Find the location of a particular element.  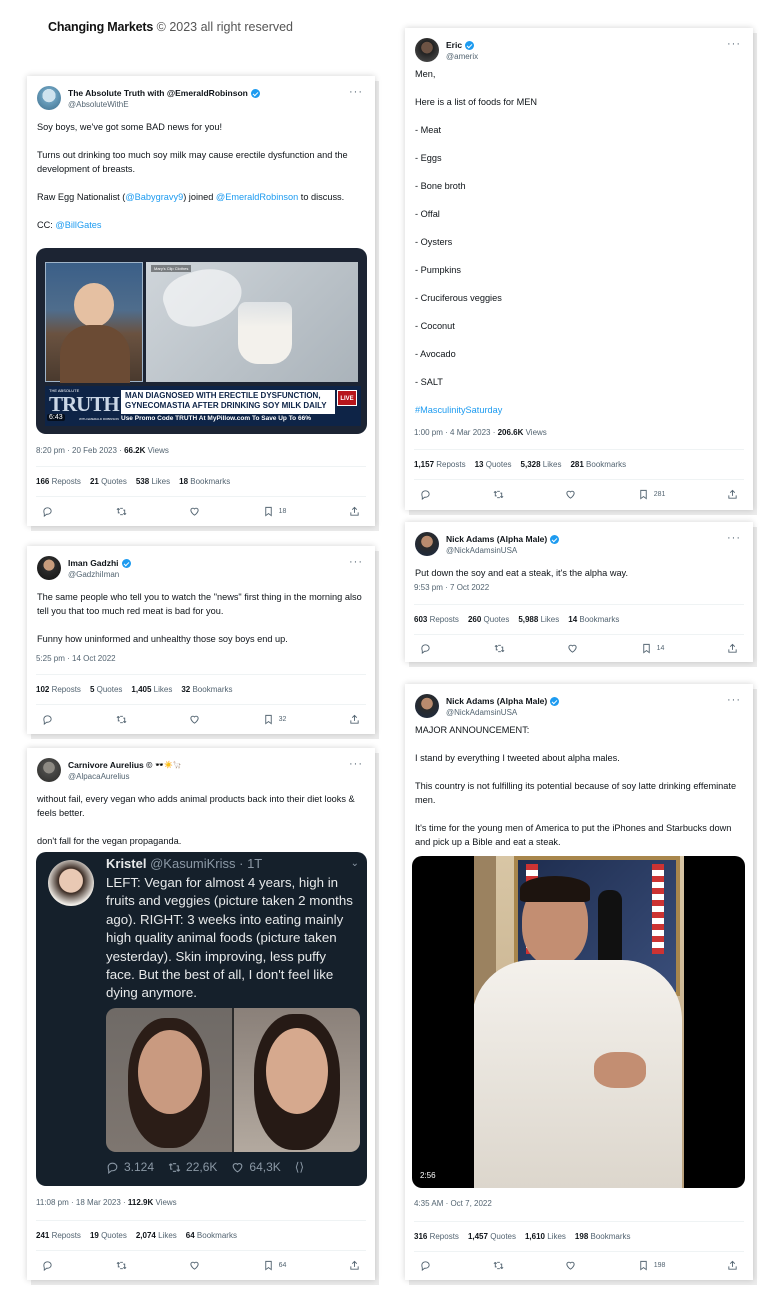

bookmarks-count: 64 Bookmarks is located at coordinates (211, 1235).